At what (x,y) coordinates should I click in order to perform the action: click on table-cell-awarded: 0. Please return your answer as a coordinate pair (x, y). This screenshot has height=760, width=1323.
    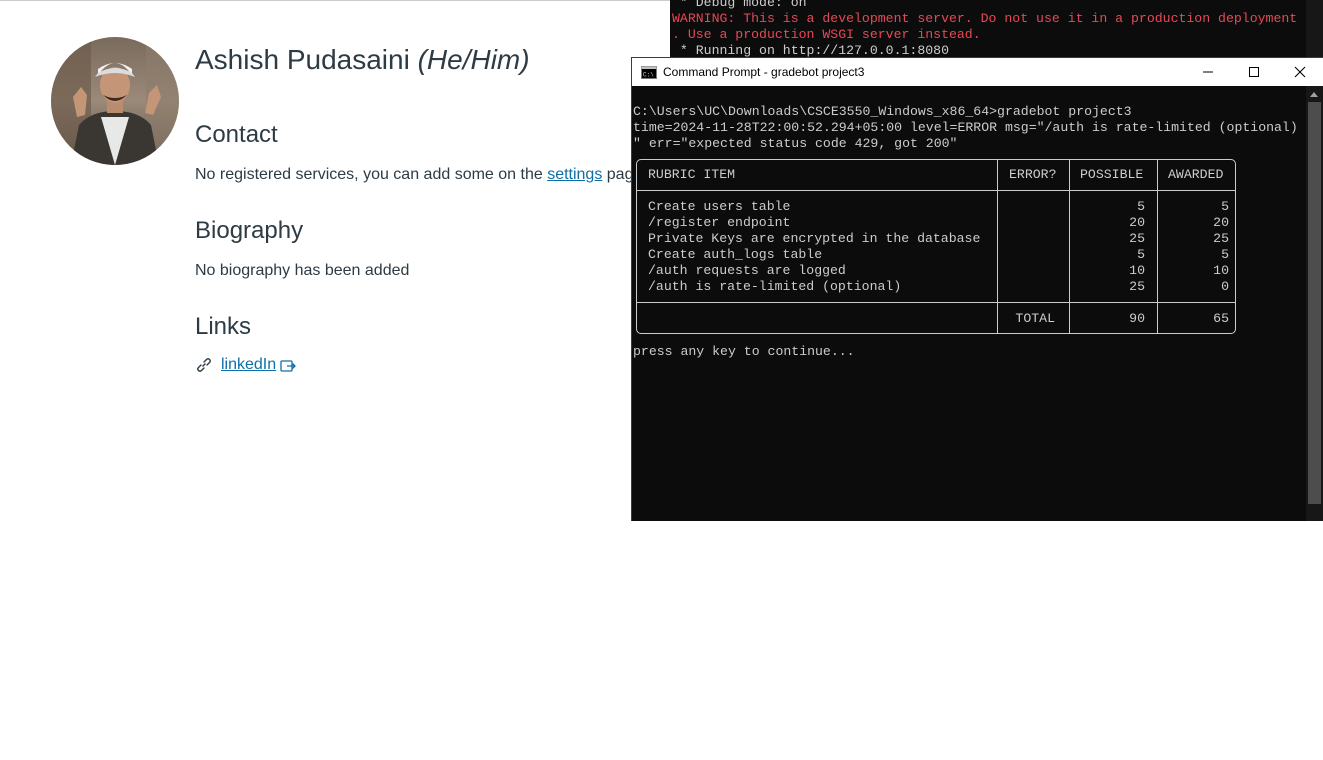
    Looking at the image, I should click on (1225, 286).